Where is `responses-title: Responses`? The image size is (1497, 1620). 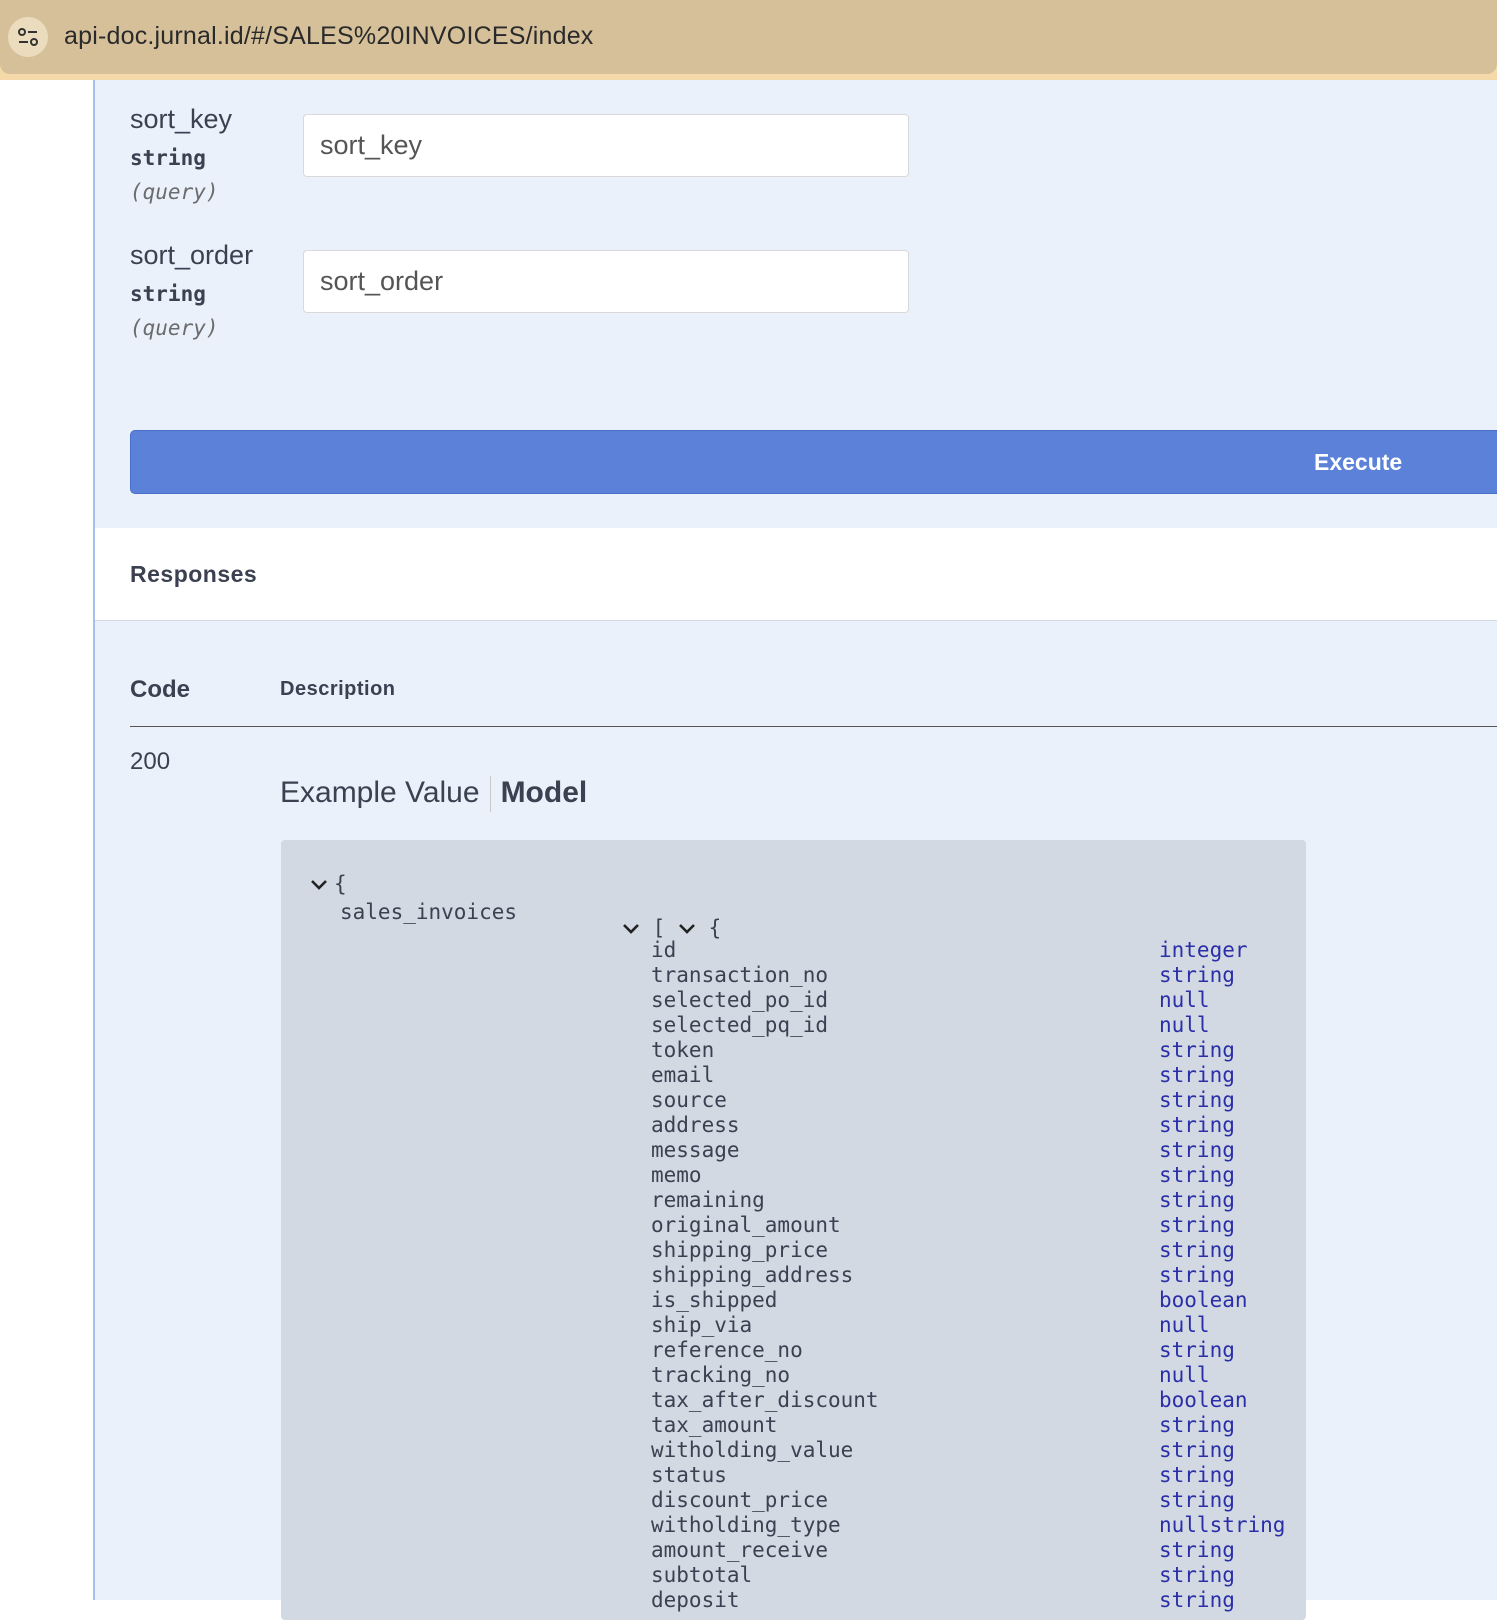
responses-title: Responses is located at coordinates (194, 574).